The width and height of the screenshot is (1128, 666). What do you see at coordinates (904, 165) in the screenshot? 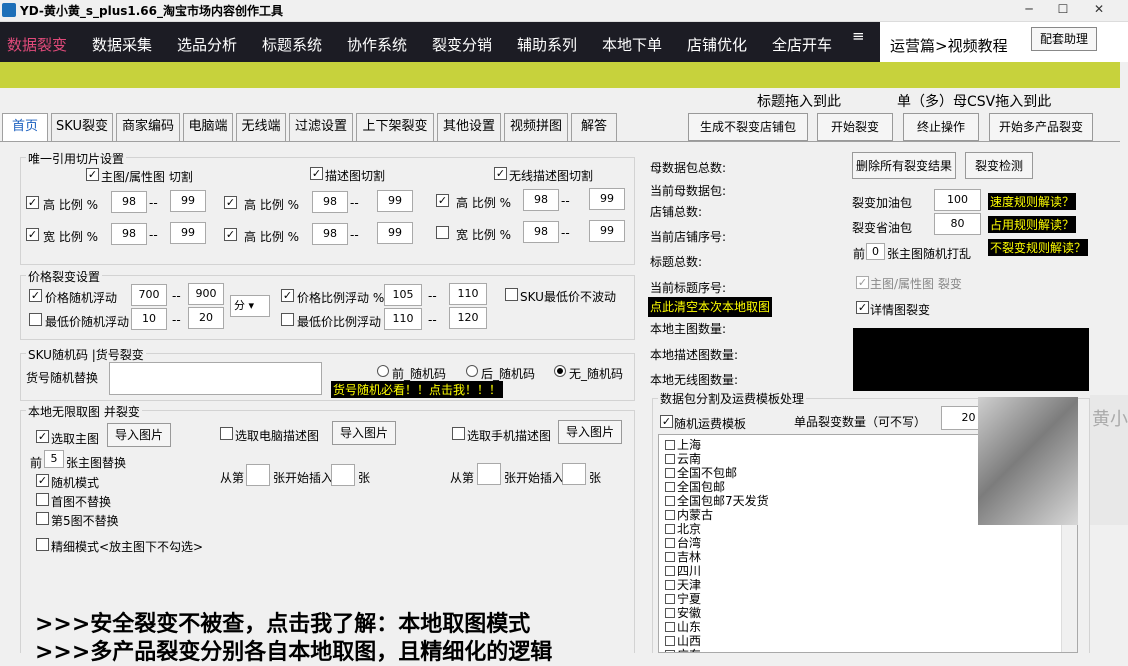
I see `delete-all-button: 删除所有裂变结果` at bounding box center [904, 165].